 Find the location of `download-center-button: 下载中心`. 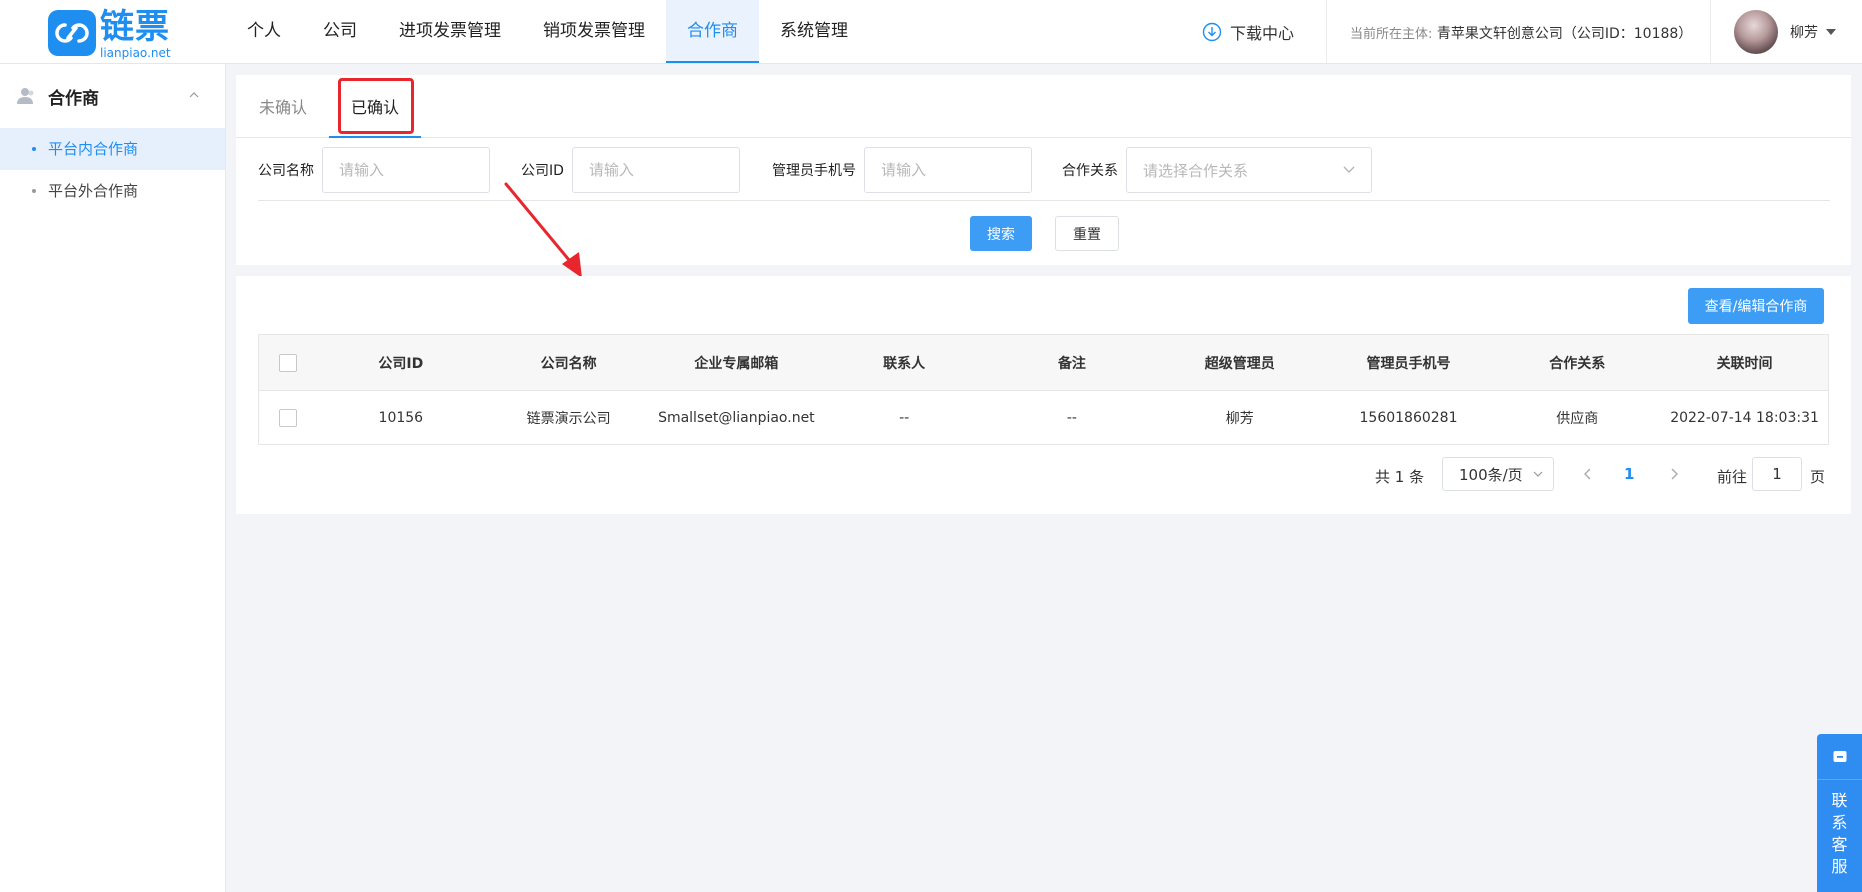

download-center-button: 下载中心 is located at coordinates (1248, 32).